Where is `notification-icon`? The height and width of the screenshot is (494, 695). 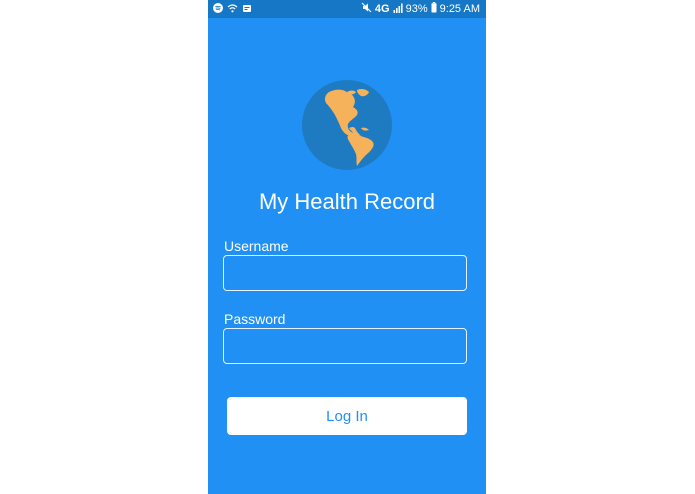
notification-icon is located at coordinates (247, 9).